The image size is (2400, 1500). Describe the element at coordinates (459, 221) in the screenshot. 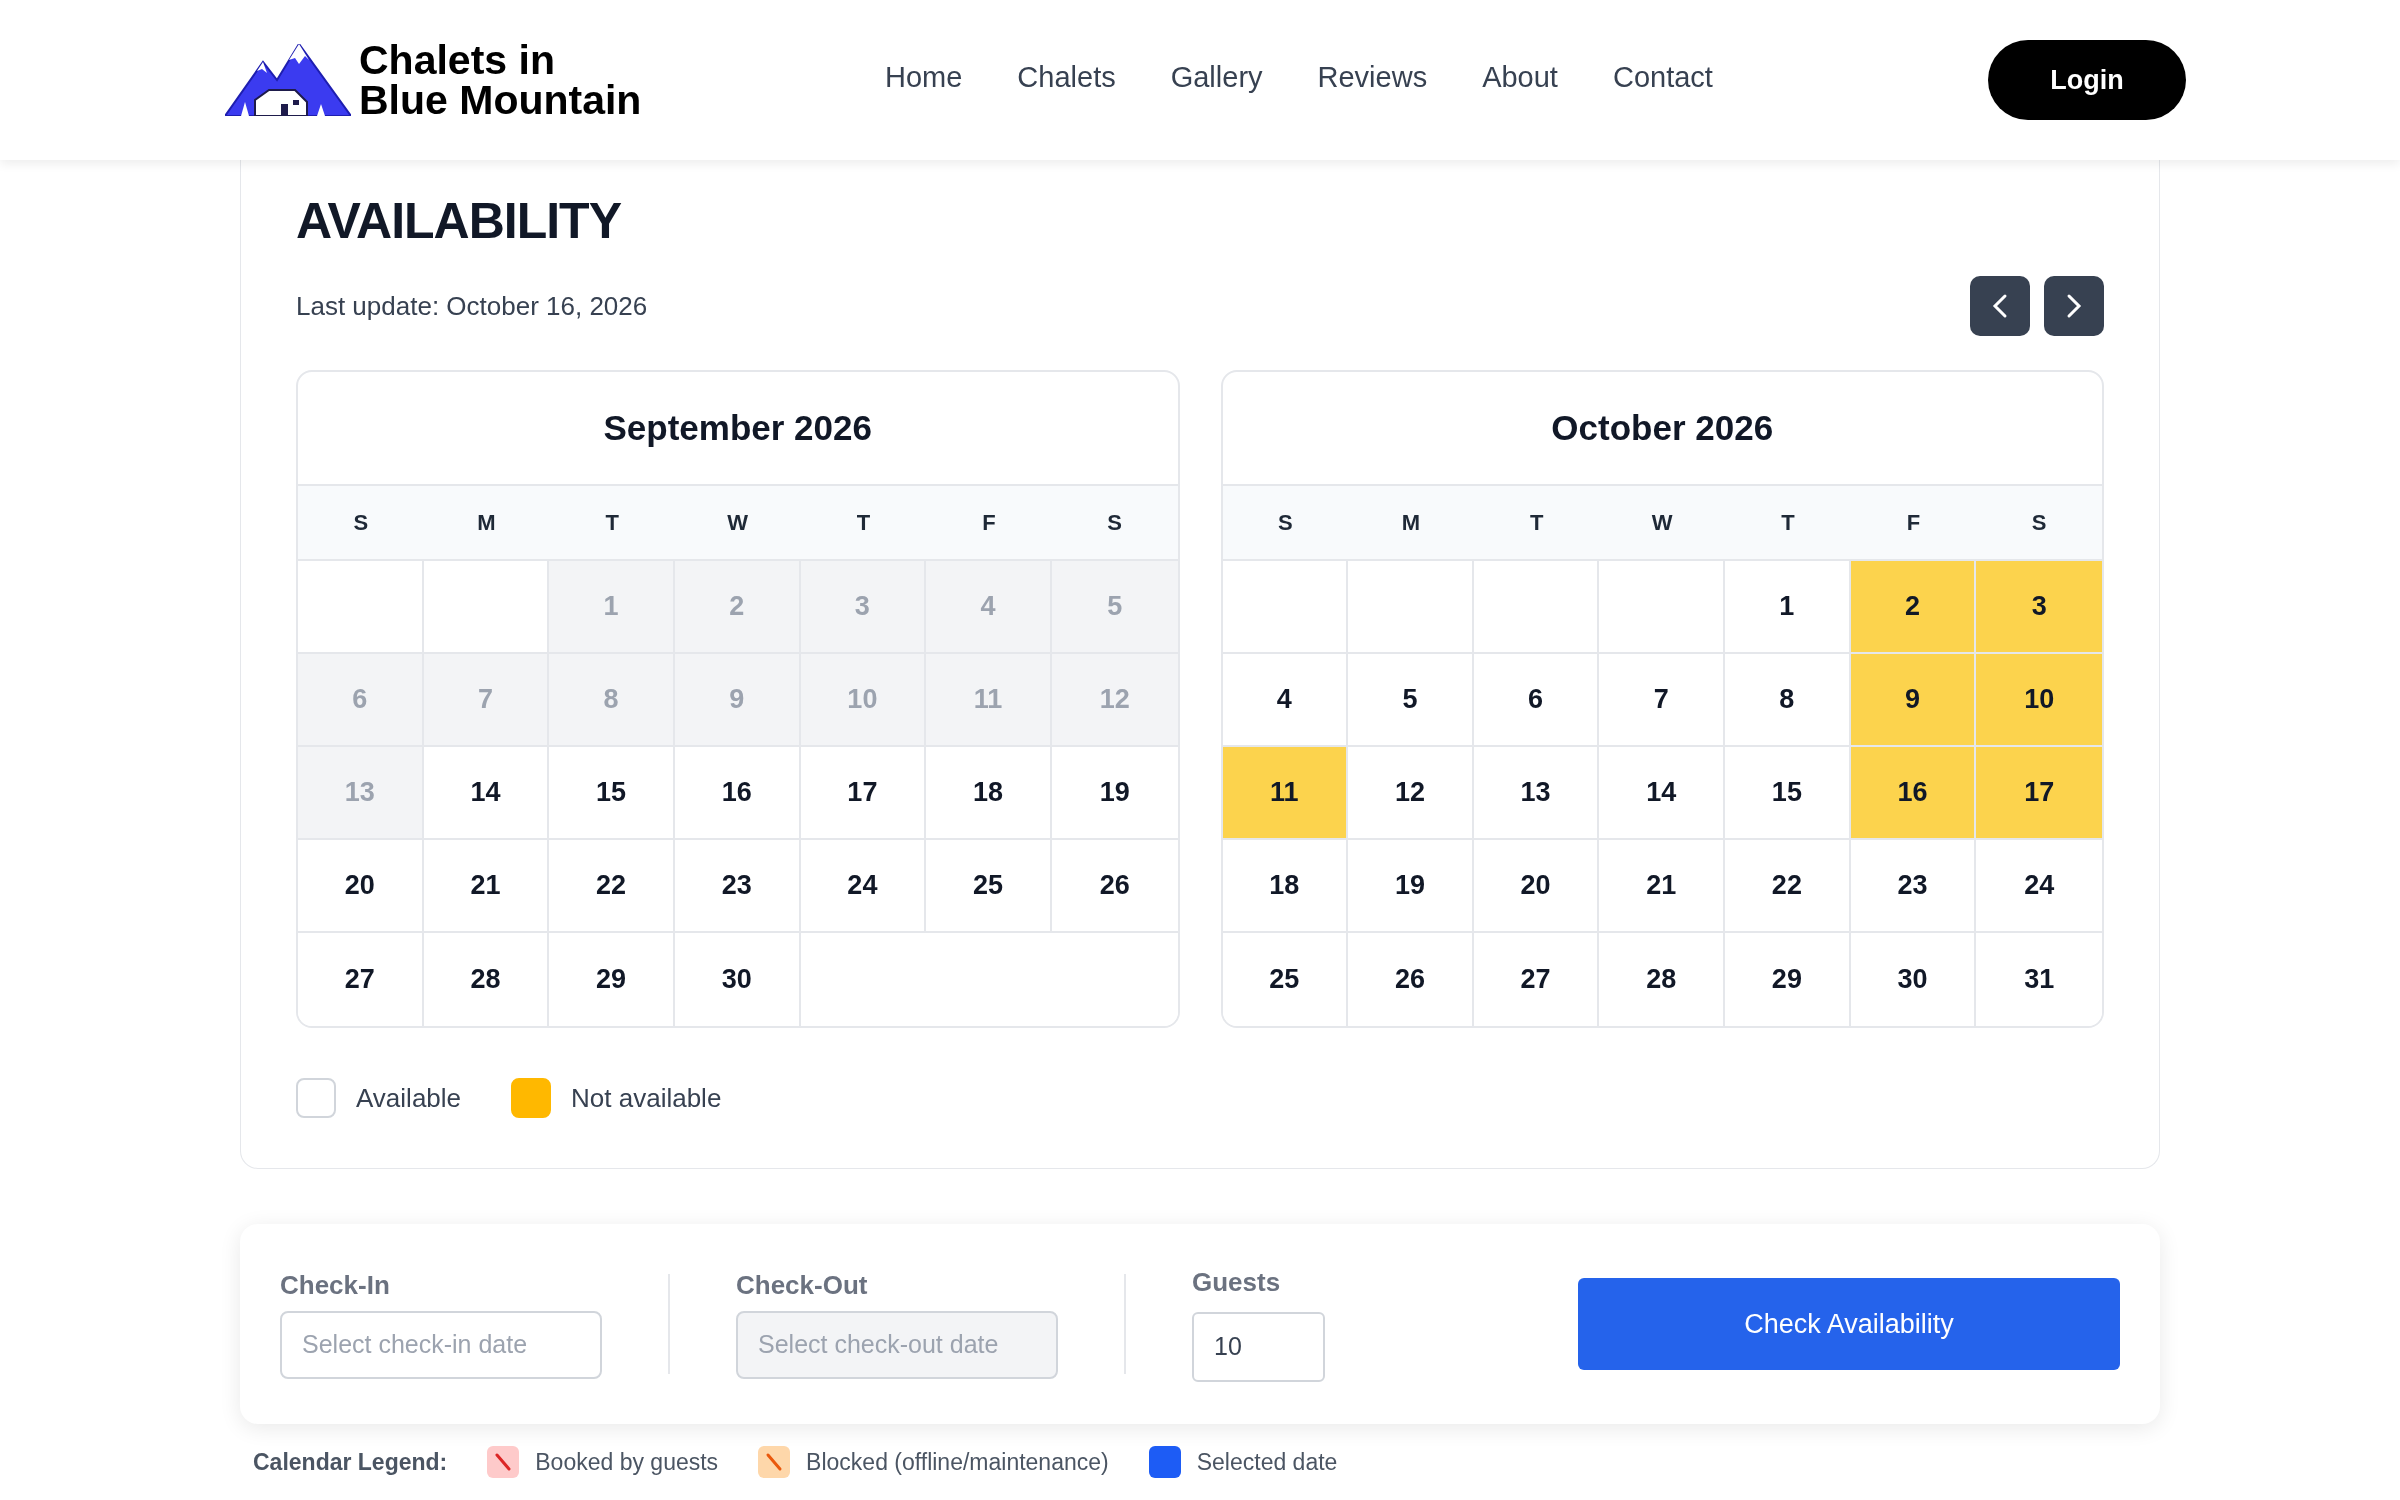

I see `section-title: AVAILABILITY` at that location.